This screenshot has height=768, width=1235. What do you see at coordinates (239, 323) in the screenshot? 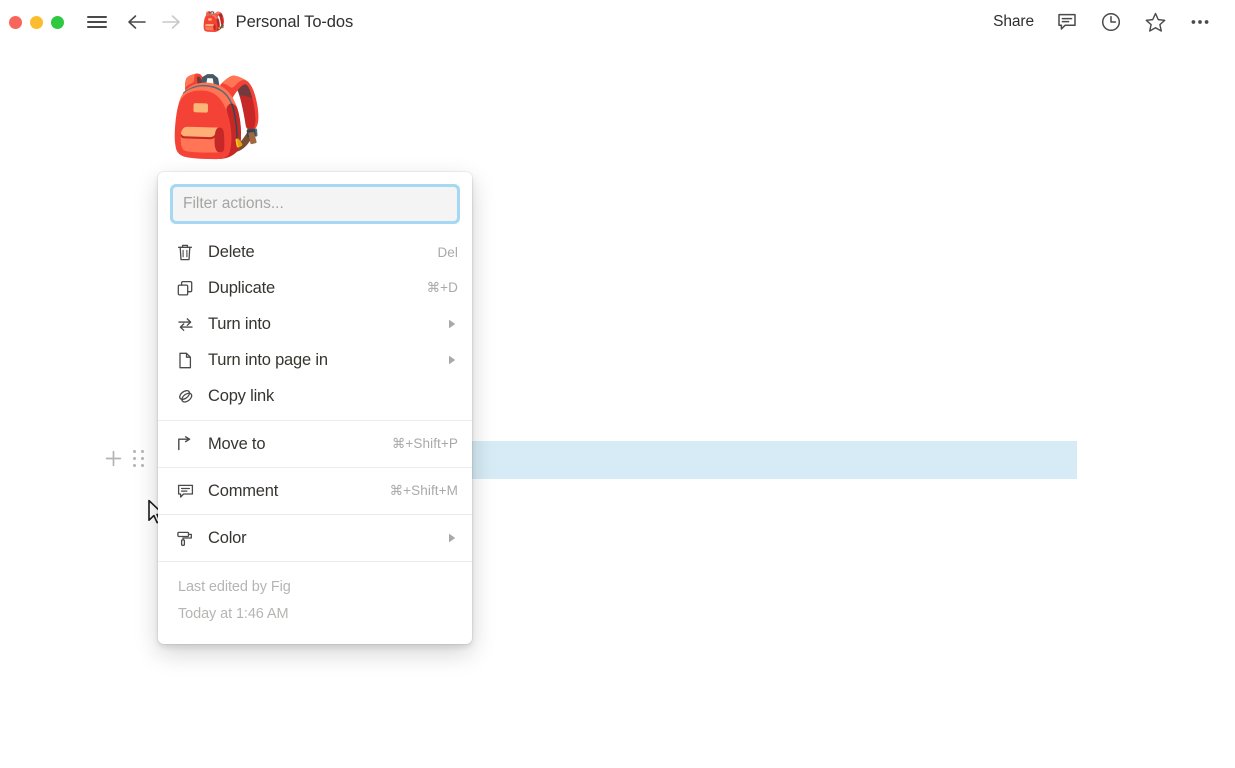
I see `menu-item-label: Turn into` at bounding box center [239, 323].